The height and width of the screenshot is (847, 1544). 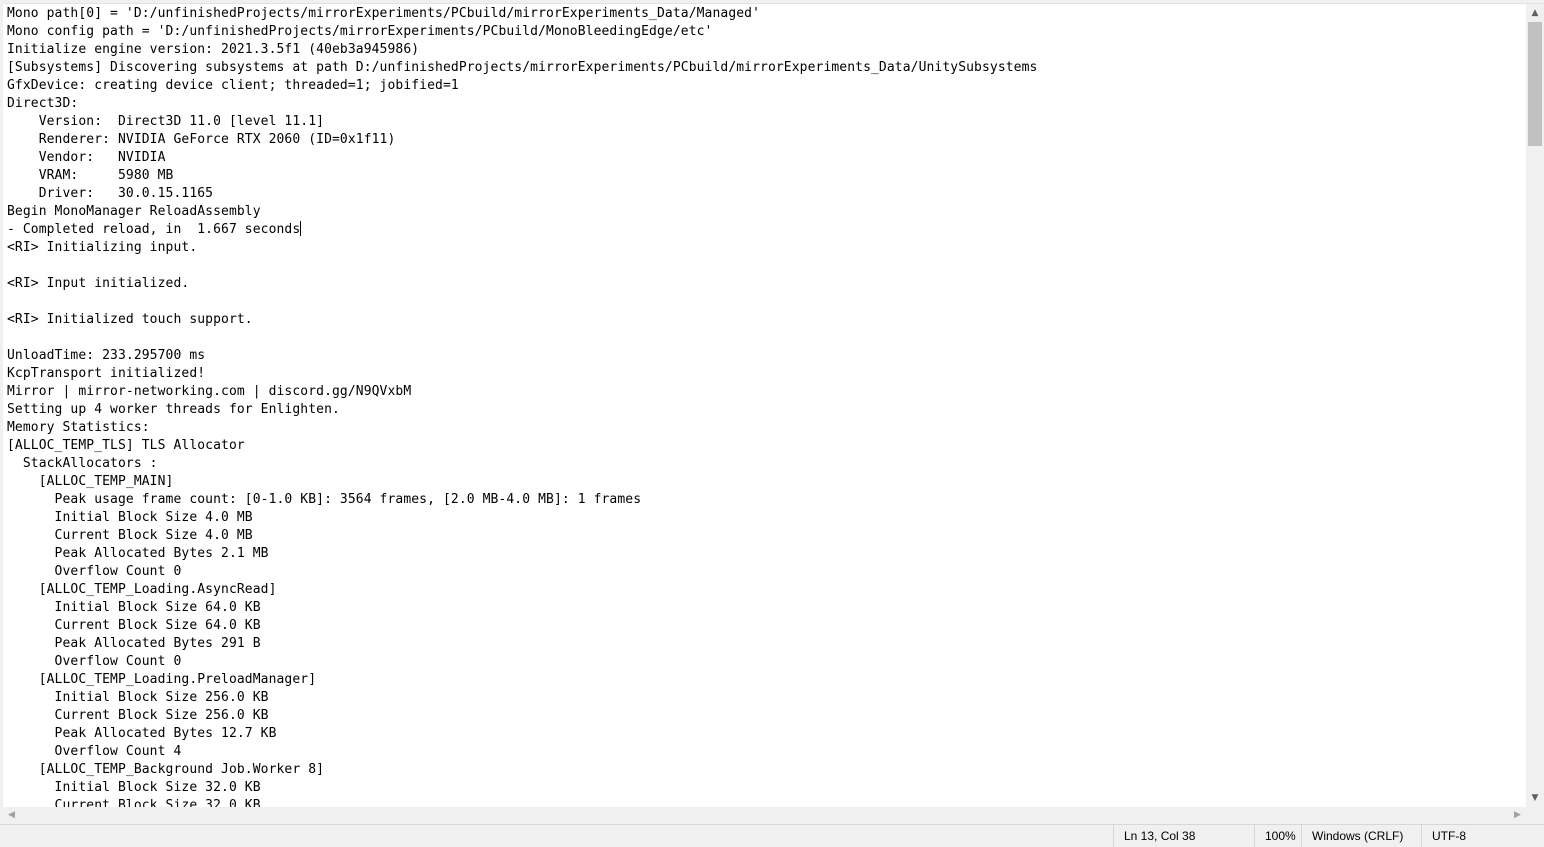 What do you see at coordinates (134, 626) in the screenshot?
I see `text-line: Current Block Size 64.0 KB` at bounding box center [134, 626].